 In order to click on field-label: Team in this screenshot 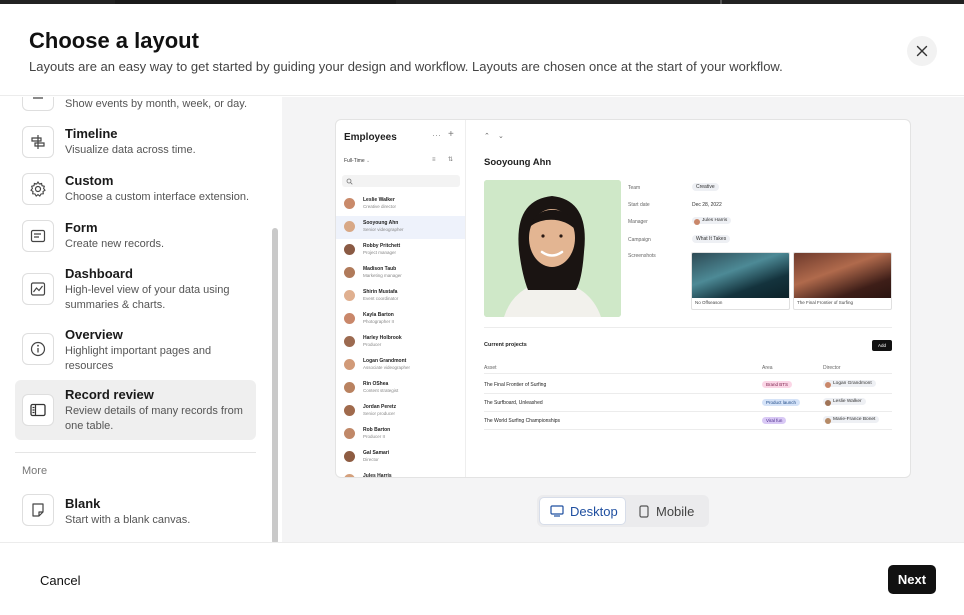, I will do `click(634, 188)`.